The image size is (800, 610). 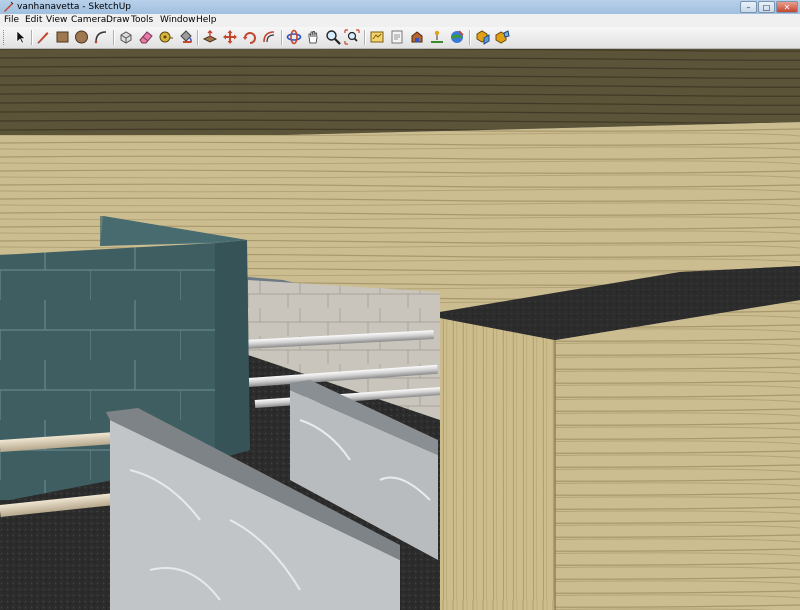 What do you see at coordinates (417, 37) in the screenshot?
I see `get-current-view-icon` at bounding box center [417, 37].